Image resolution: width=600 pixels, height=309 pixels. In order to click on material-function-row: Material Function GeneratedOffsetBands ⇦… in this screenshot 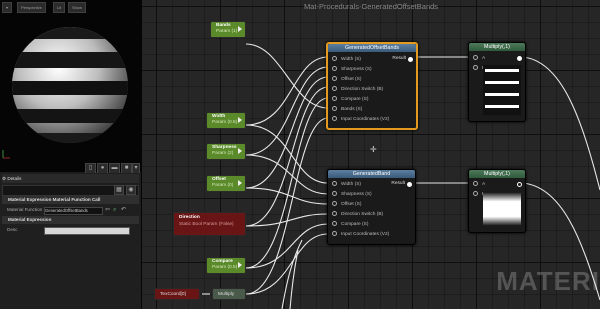, I will do `click(67, 210)`.